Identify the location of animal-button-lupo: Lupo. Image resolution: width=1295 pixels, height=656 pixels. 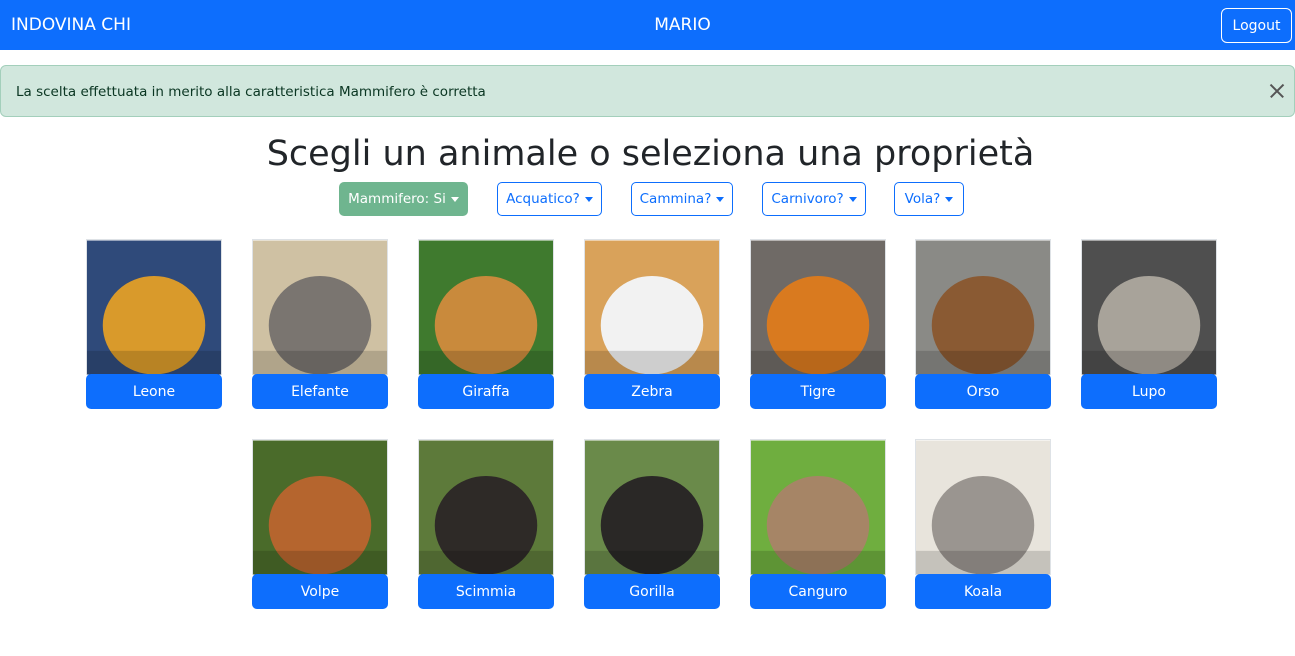
(1149, 391).